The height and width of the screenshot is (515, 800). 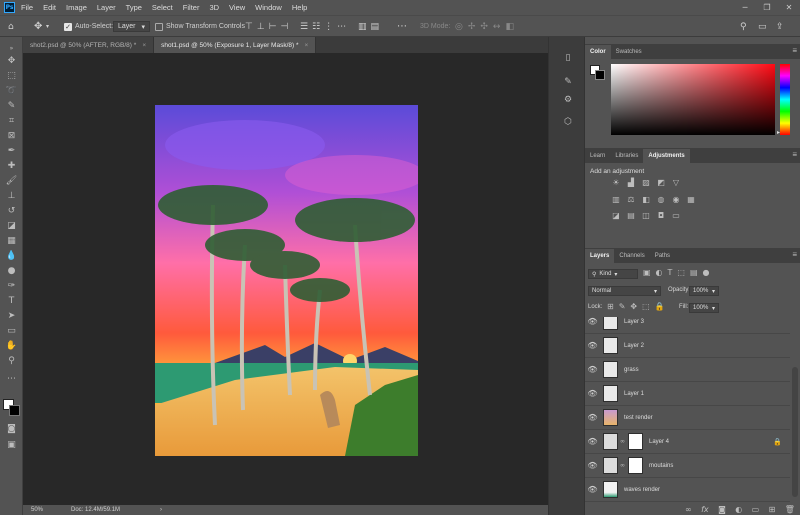 I want to click on pen-tool-icon: ✑, so click(x=11, y=286).